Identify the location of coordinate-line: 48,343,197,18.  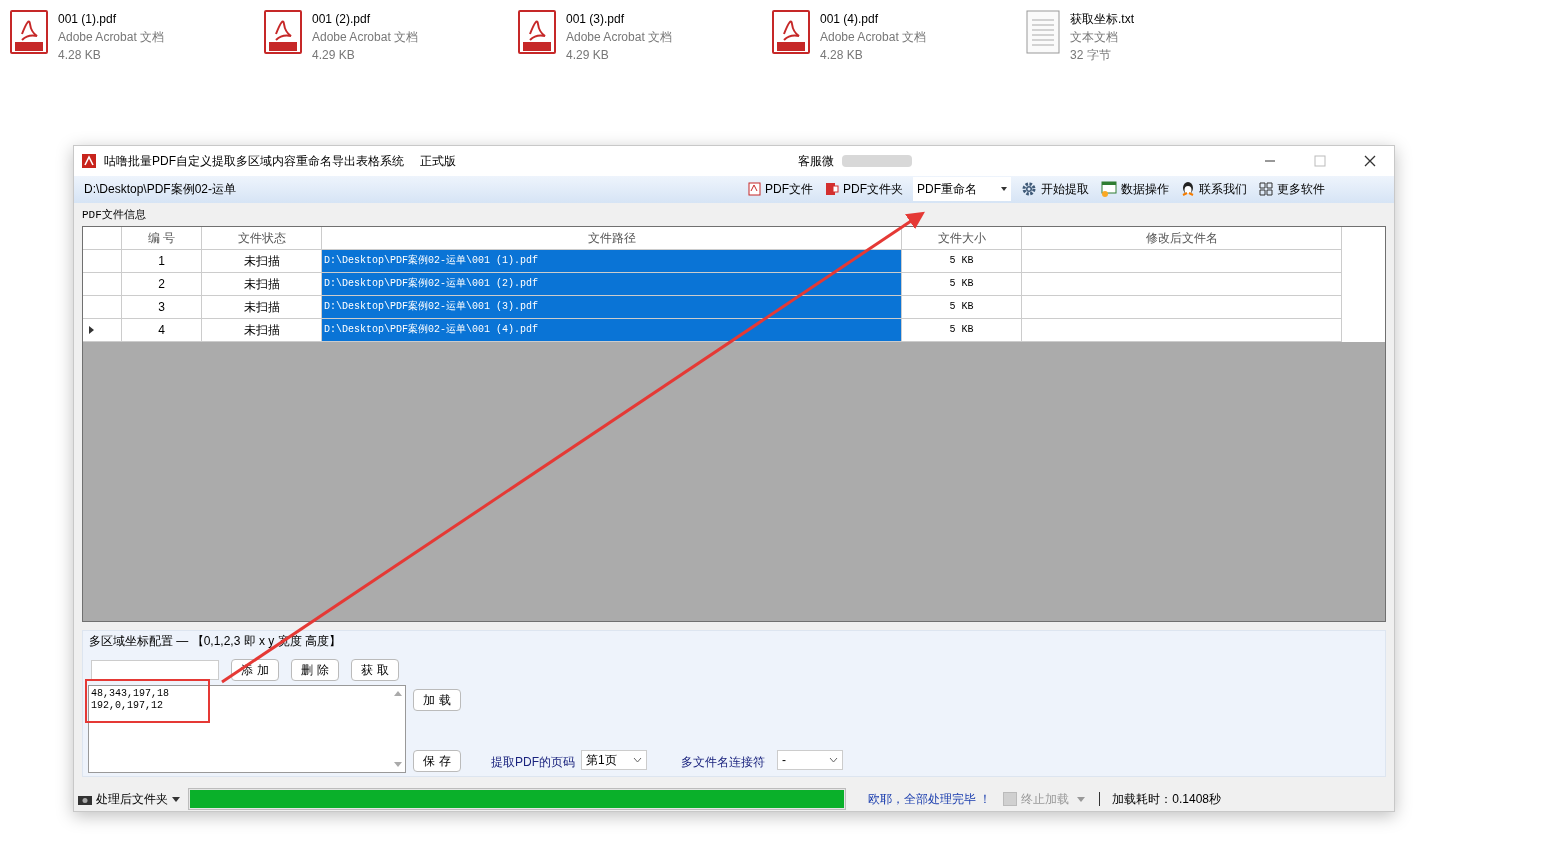
(130, 693).